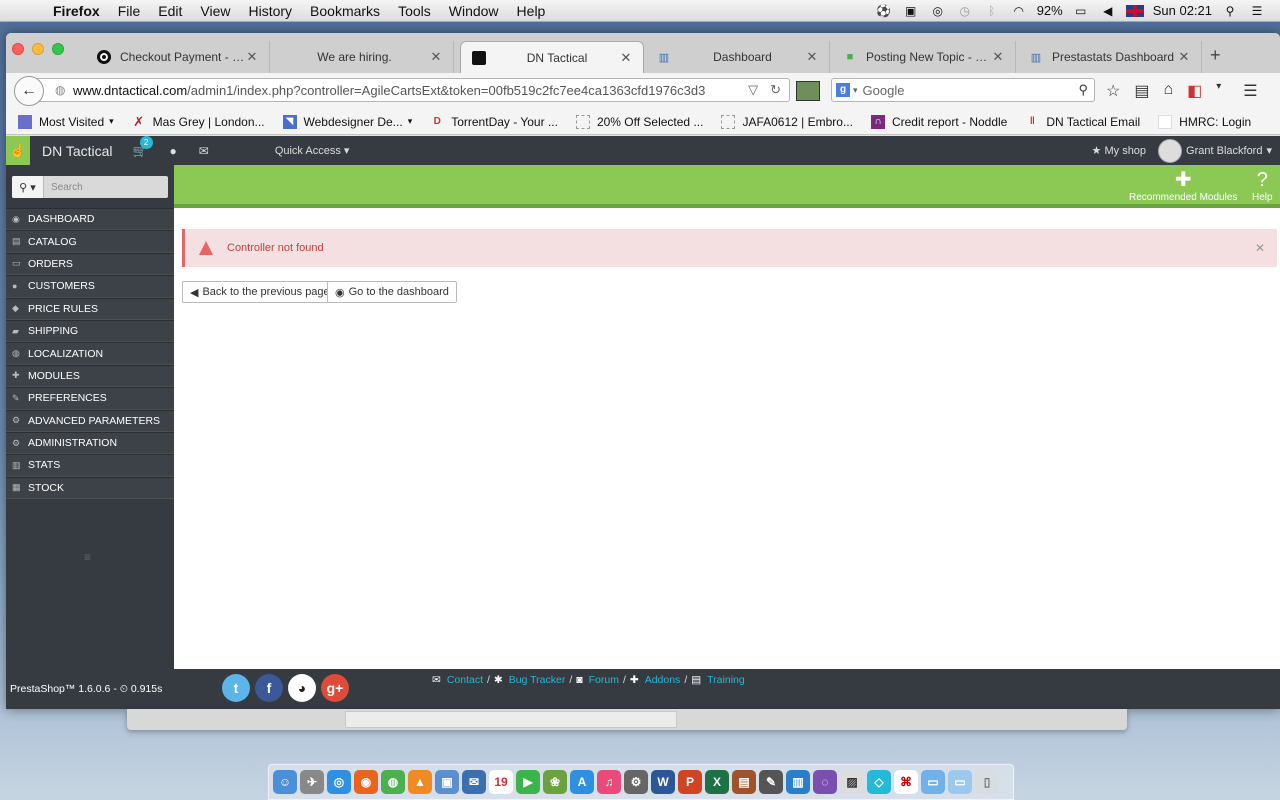 The image size is (1280, 800). I want to click on menu-edit: Edit, so click(170, 11).